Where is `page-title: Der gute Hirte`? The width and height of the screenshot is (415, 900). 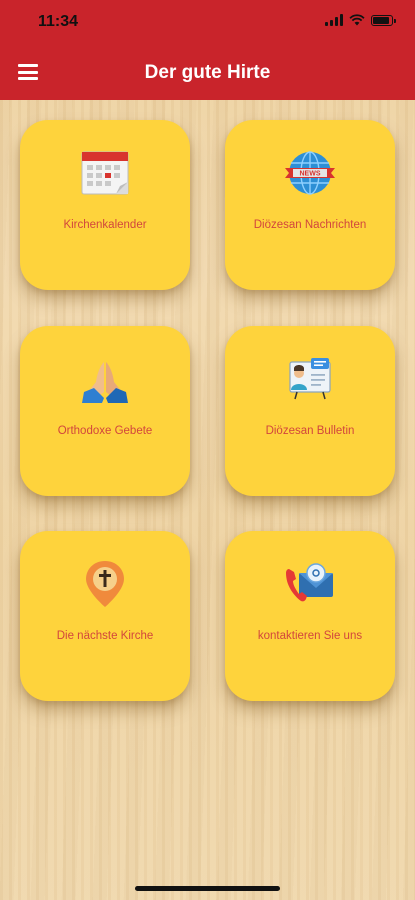
page-title: Der gute Hirte is located at coordinates (207, 72).